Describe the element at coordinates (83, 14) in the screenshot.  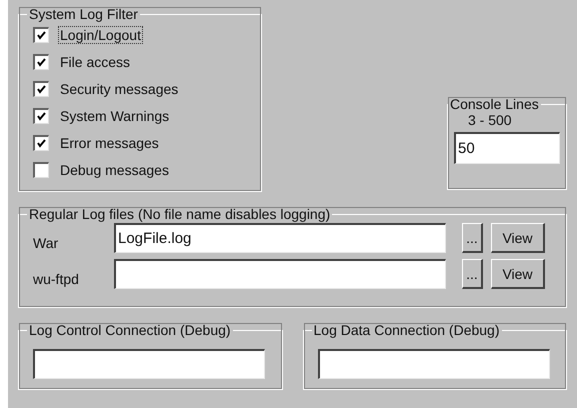
I see `group-title: System Log Filter` at that location.